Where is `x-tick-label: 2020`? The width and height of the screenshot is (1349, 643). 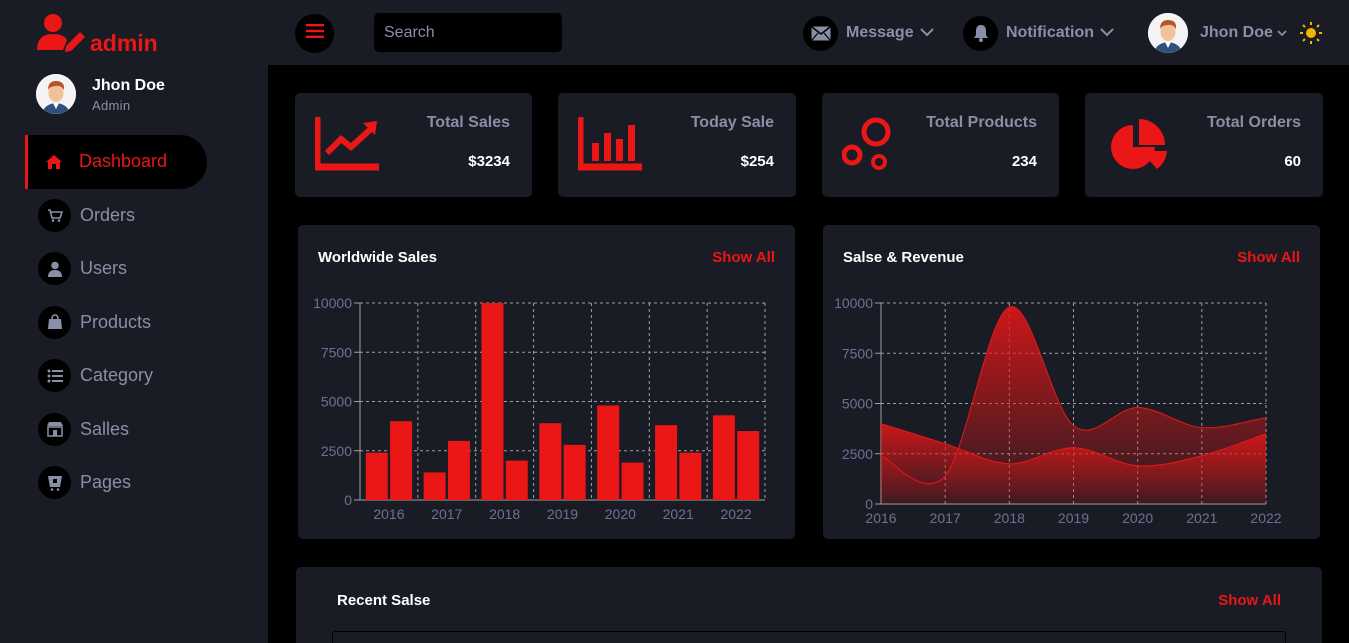
x-tick-label: 2020 is located at coordinates (1137, 518).